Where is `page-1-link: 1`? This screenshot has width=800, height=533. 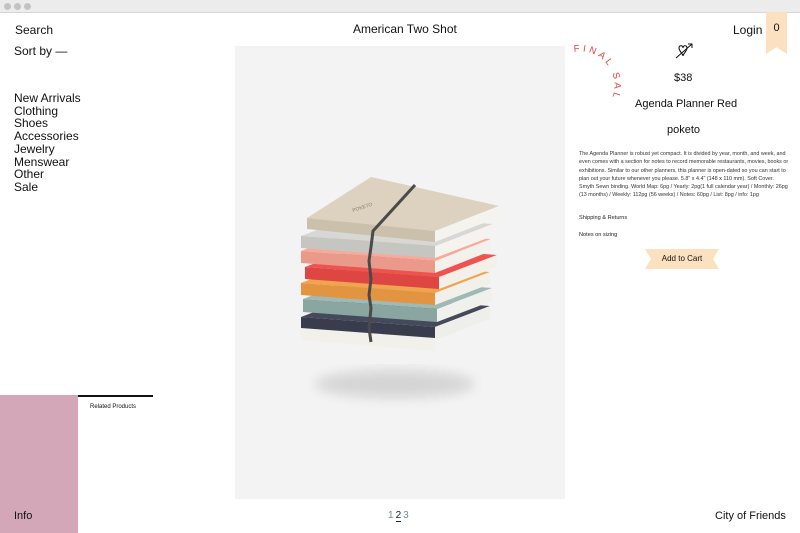 page-1-link: 1 is located at coordinates (391, 515).